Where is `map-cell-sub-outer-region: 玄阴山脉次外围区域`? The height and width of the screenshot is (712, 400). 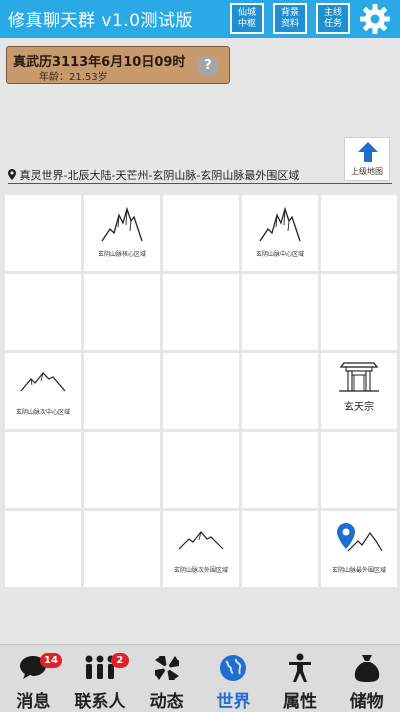 map-cell-sub-outer-region: 玄阴山脉次外围区域 is located at coordinates (201, 549).